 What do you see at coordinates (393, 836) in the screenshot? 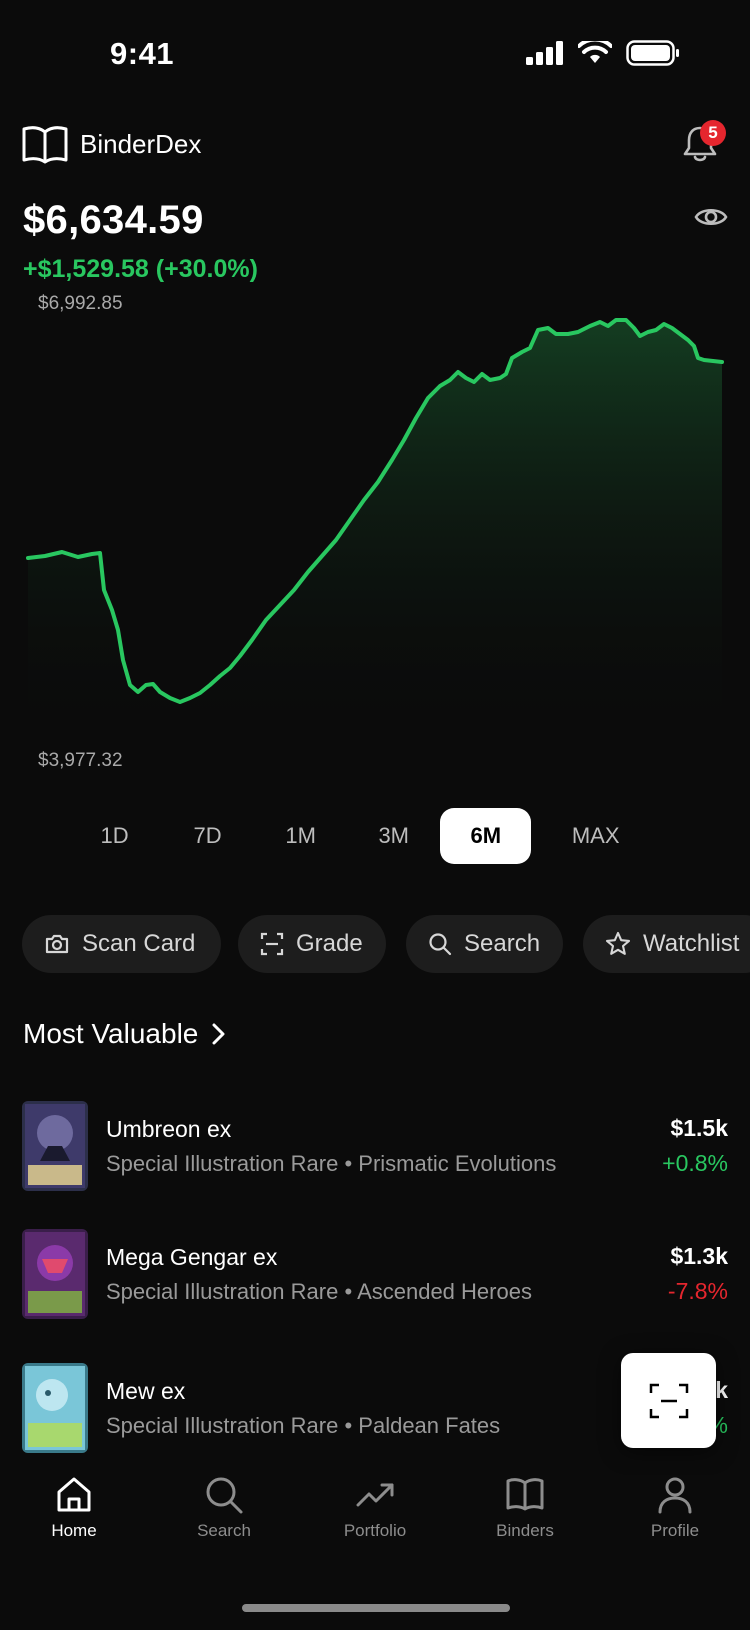
I see `range-3m: 3M` at bounding box center [393, 836].